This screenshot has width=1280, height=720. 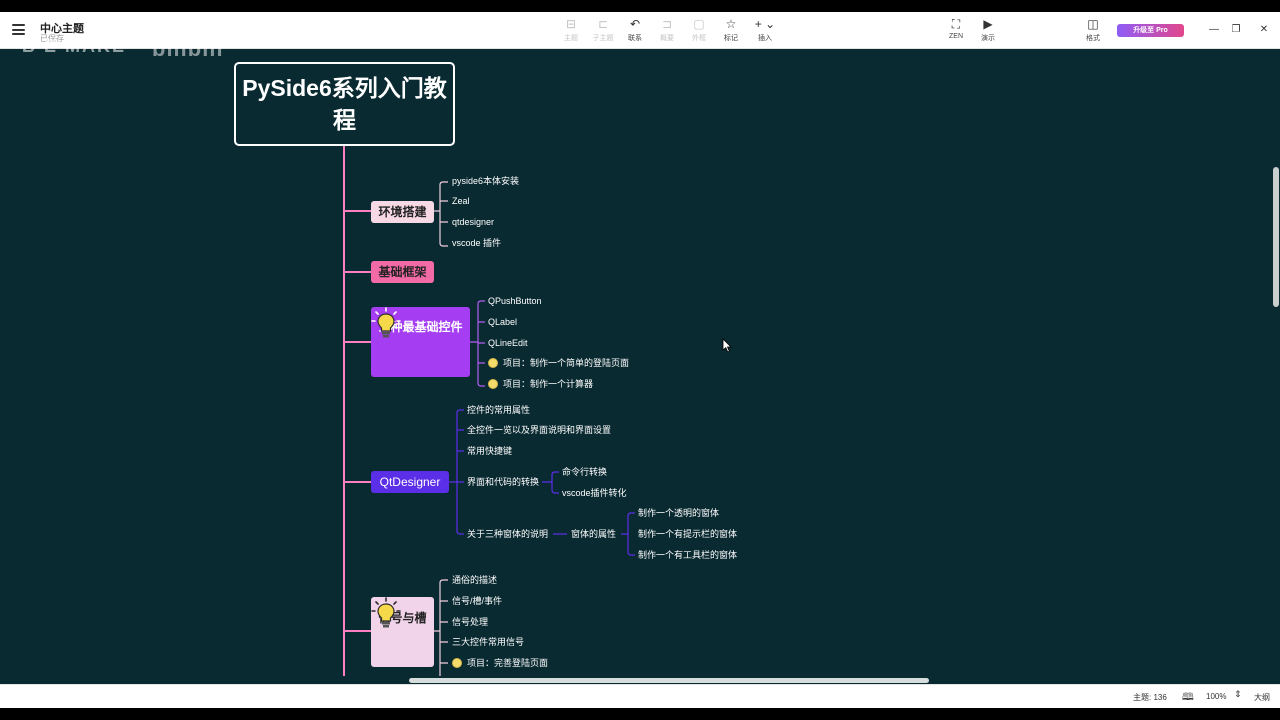 What do you see at coordinates (477, 601) in the screenshot?
I see `leaf-signal-slot-event: 信号/槽/事件` at bounding box center [477, 601].